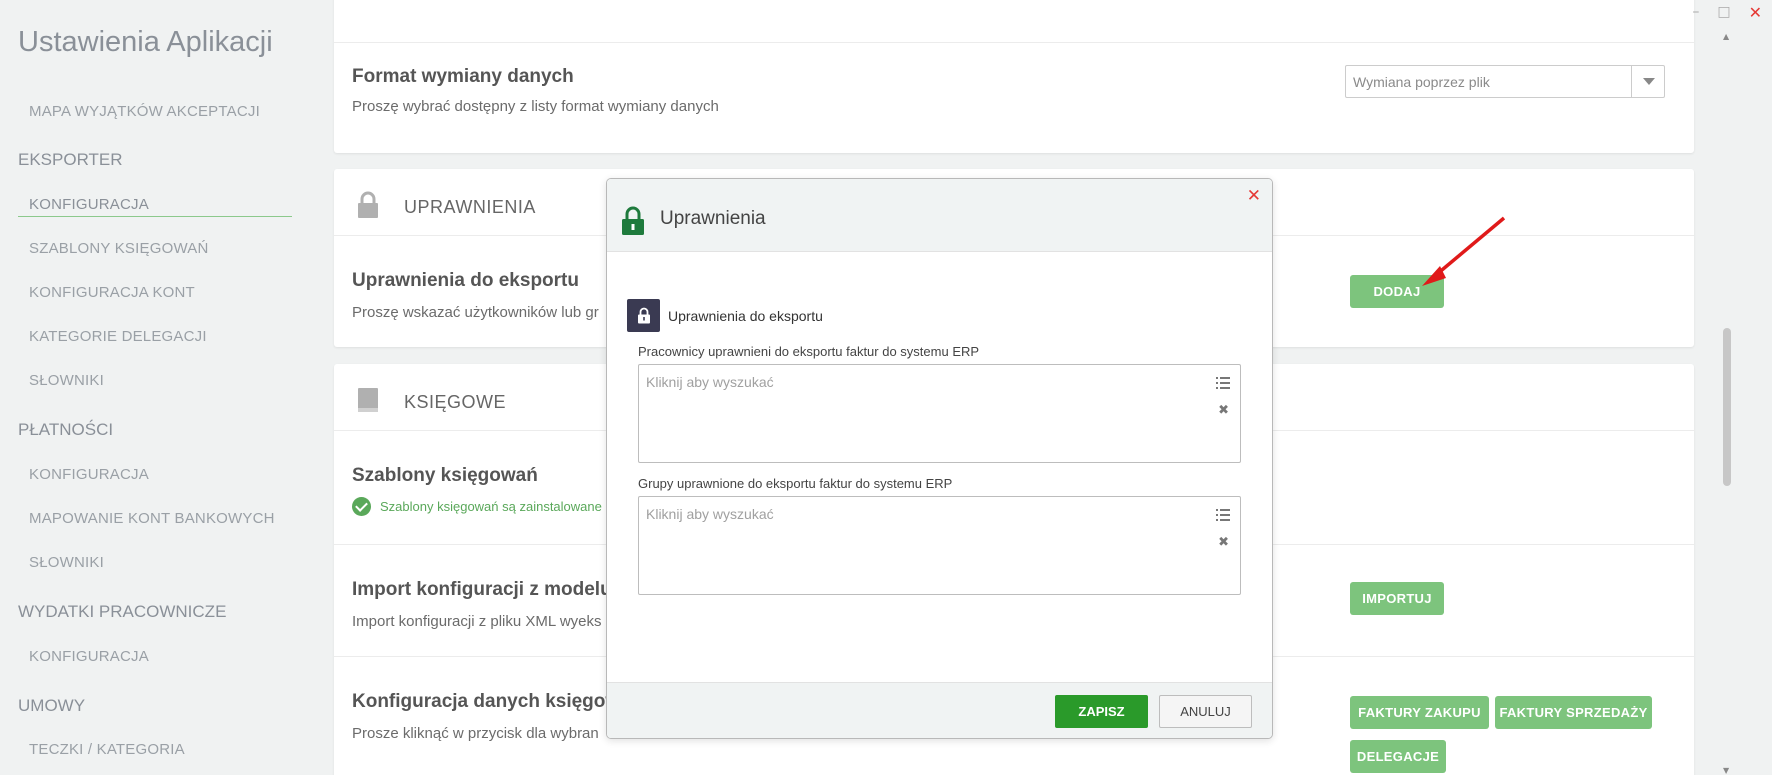 This screenshot has height=775, width=1772. I want to click on modal-header: Uprawnienia ✕, so click(939, 215).